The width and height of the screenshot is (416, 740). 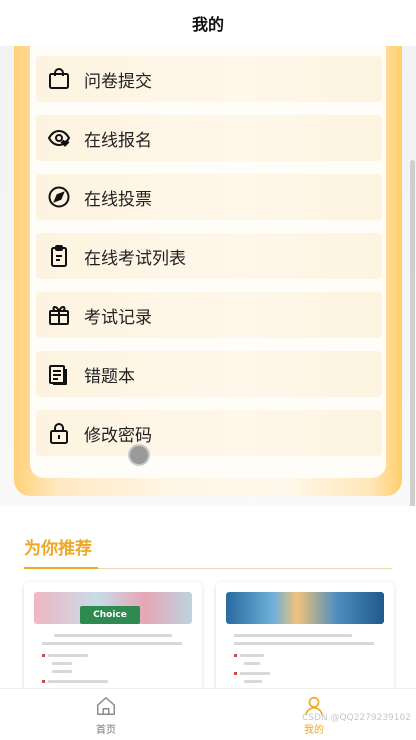 I want to click on tab-home-label: 首页, so click(x=106, y=730).